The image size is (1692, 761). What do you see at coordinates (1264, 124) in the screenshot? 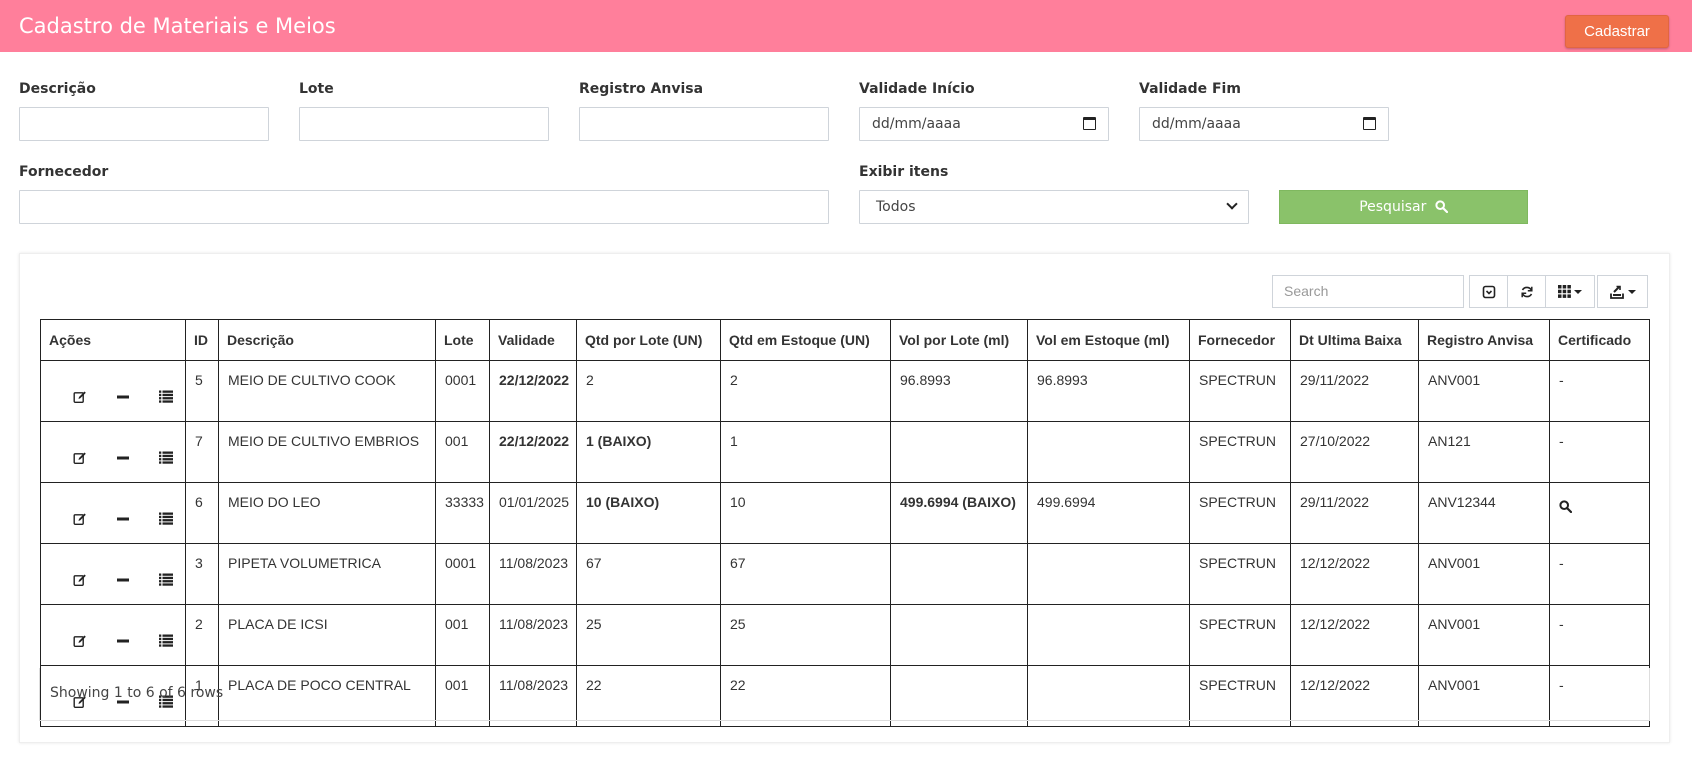
I see `validade-fim-input: dd/mm/aaaa` at bounding box center [1264, 124].